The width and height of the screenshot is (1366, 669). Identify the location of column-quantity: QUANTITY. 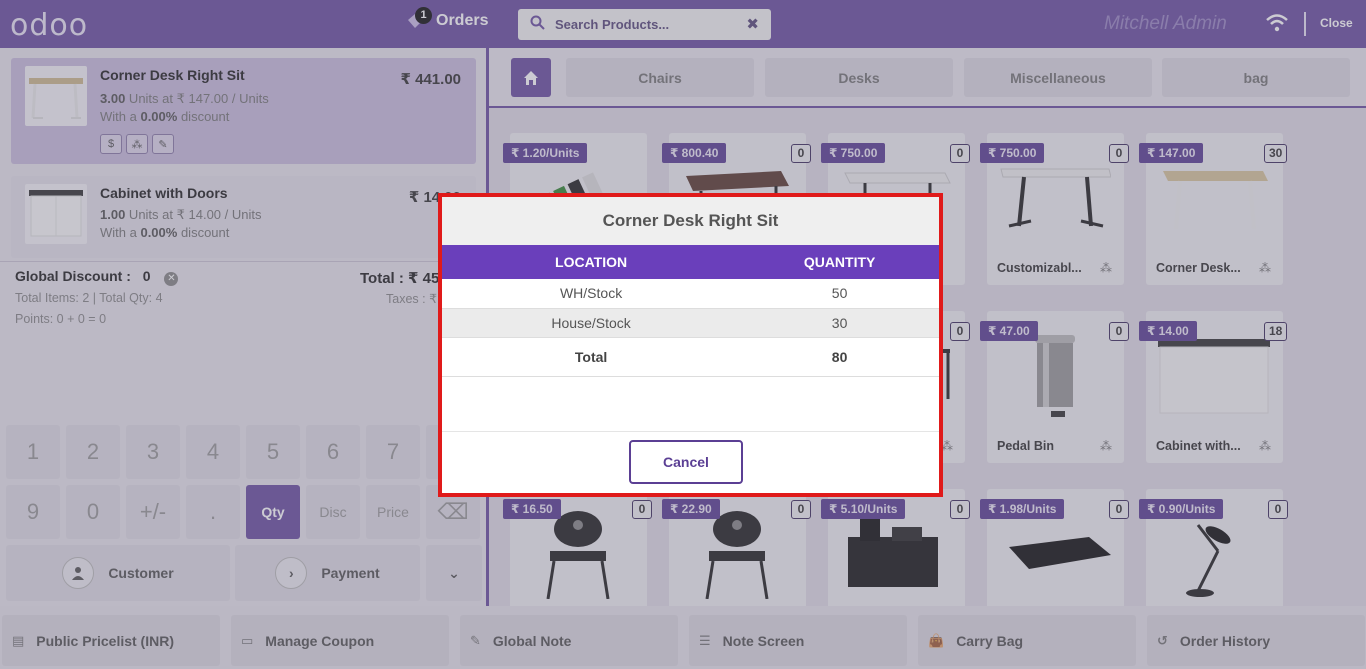
(839, 262).